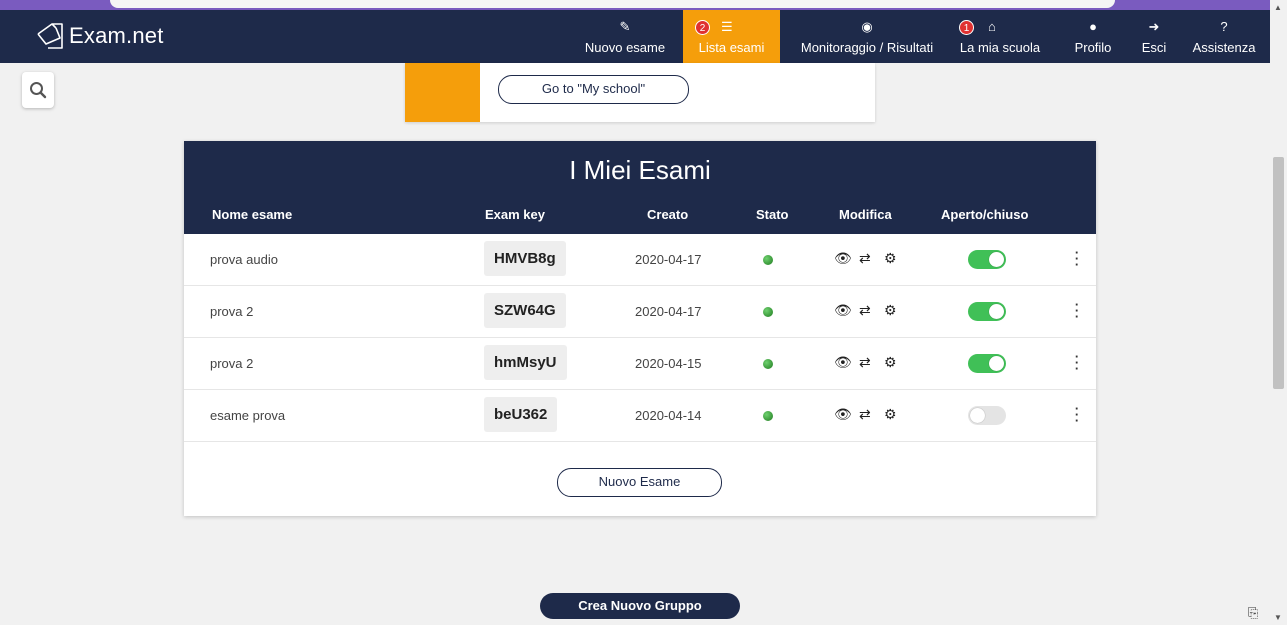 The width and height of the screenshot is (1287, 625). I want to click on table-row: prova audio HMVB8g 2020-04-17 👁 ⇄ ⚙ · · ·, so click(640, 260).